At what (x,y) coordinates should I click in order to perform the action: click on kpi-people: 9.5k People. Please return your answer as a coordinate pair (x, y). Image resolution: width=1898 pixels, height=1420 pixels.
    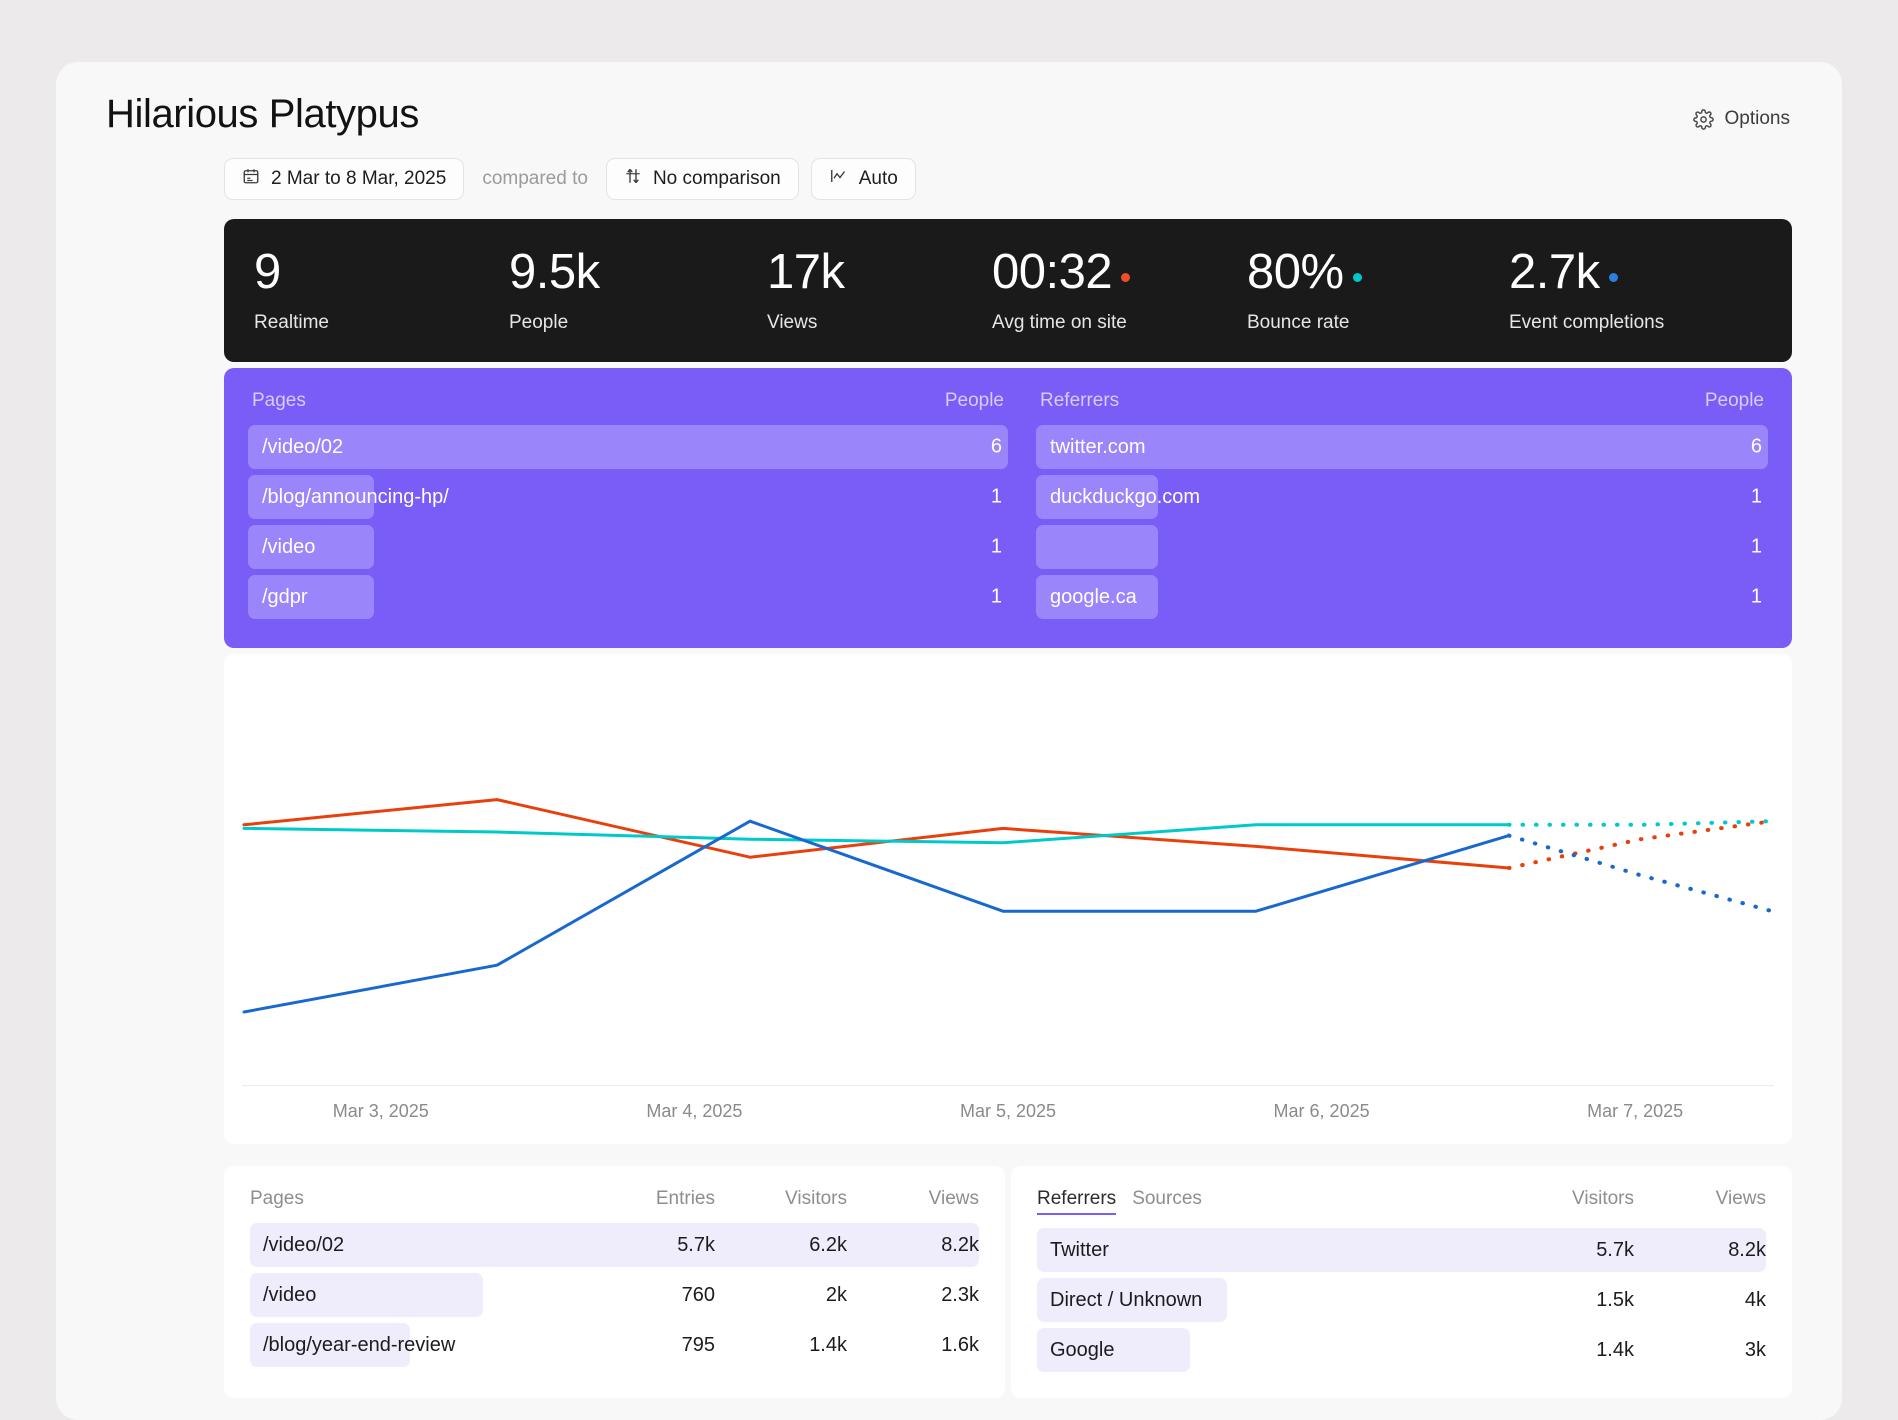
    Looking at the image, I should click on (636, 289).